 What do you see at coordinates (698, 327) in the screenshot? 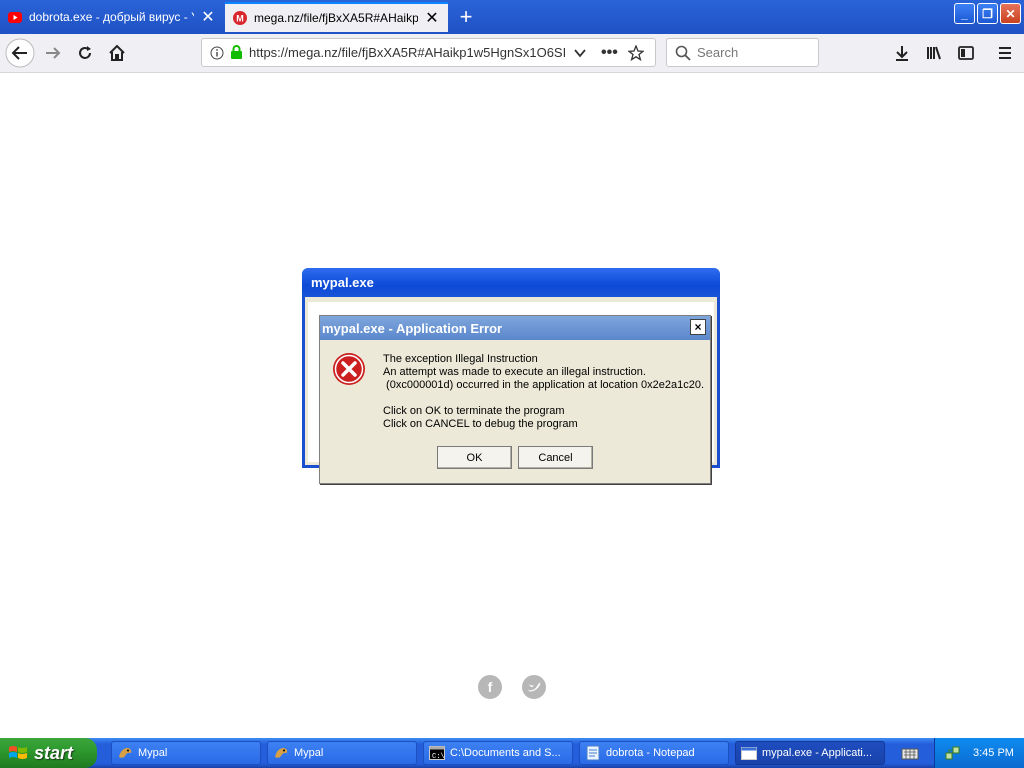
I see `error-dialog-close-button: ×` at bounding box center [698, 327].